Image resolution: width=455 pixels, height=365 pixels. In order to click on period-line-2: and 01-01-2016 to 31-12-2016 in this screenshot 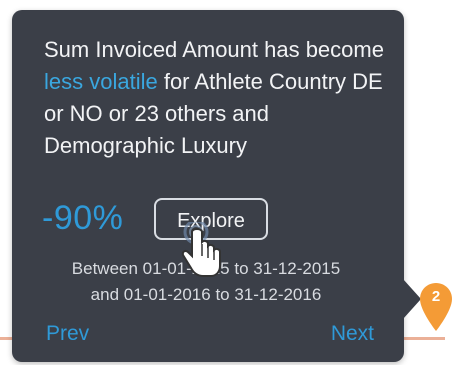, I will do `click(206, 294)`.